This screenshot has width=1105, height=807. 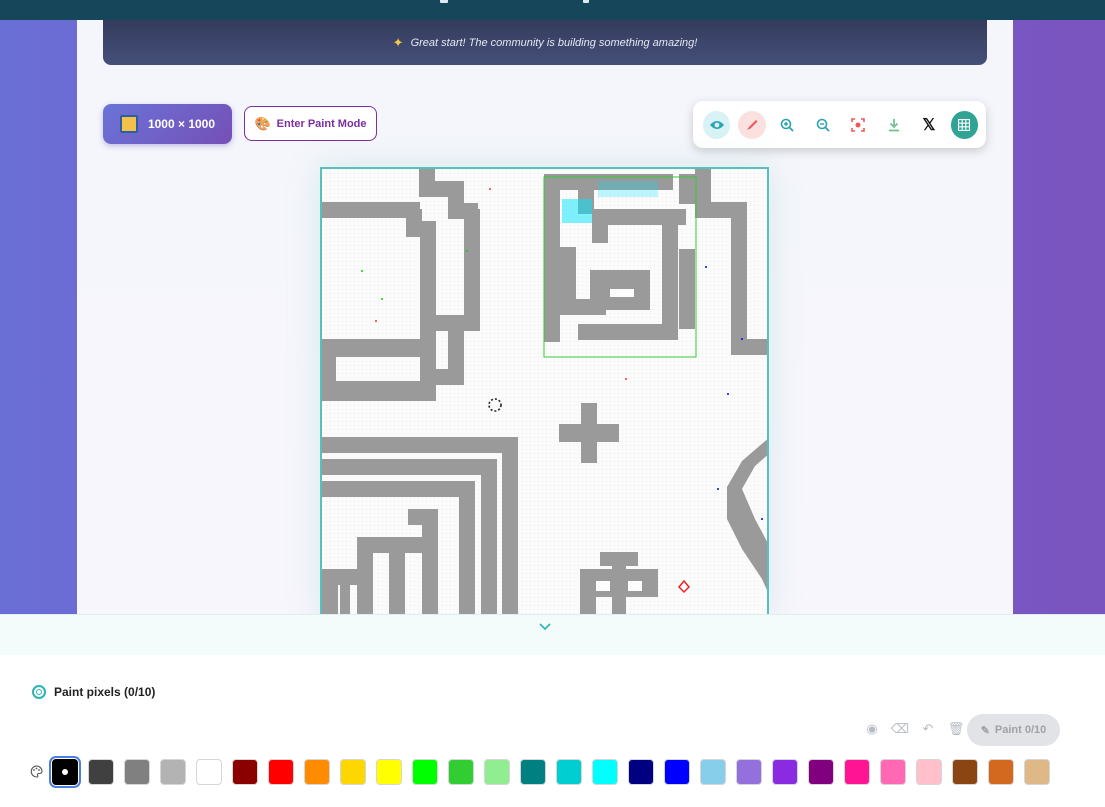 I want to click on brush-submit-icon: ✎, so click(x=985, y=730).